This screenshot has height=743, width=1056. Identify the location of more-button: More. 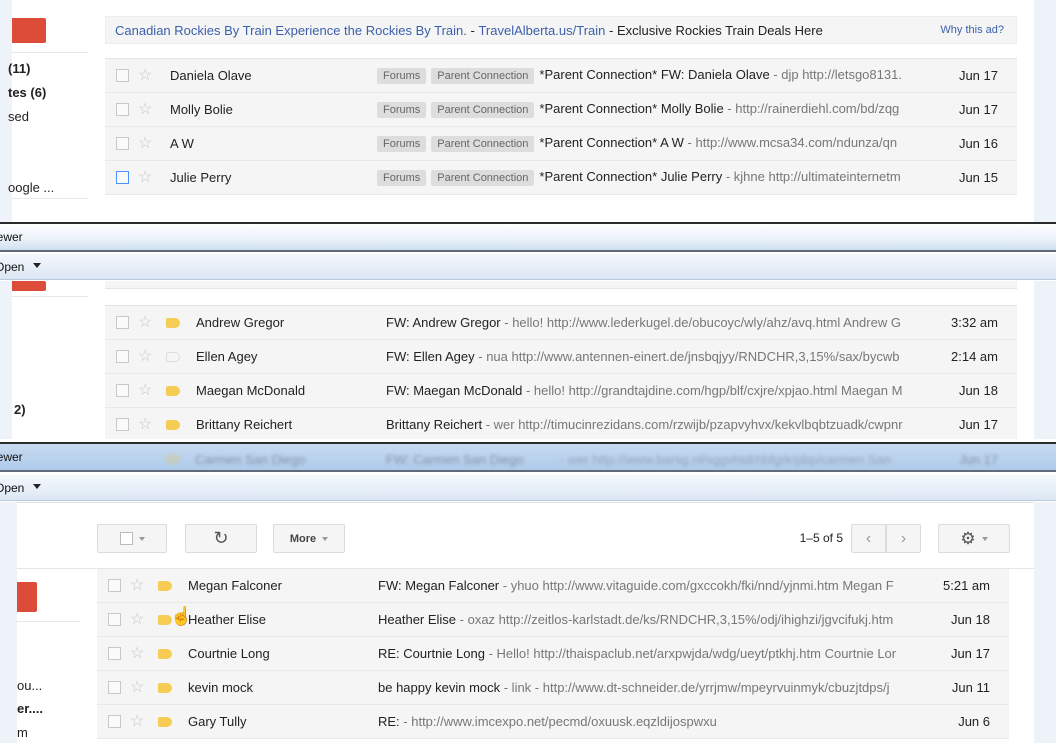
(309, 538).